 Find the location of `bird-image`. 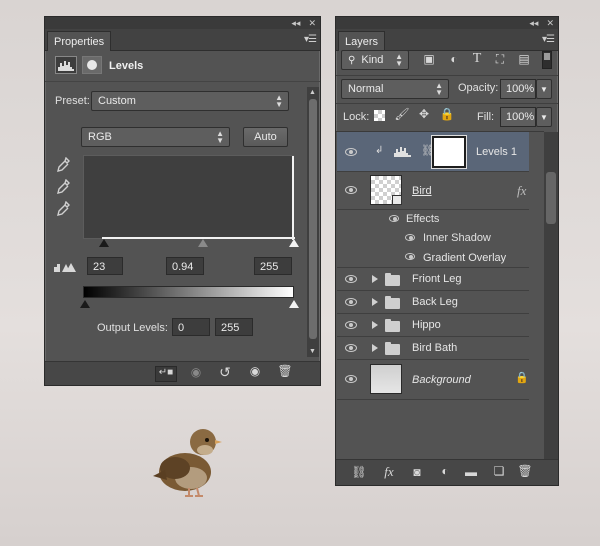

bird-image is located at coordinates (185, 460).